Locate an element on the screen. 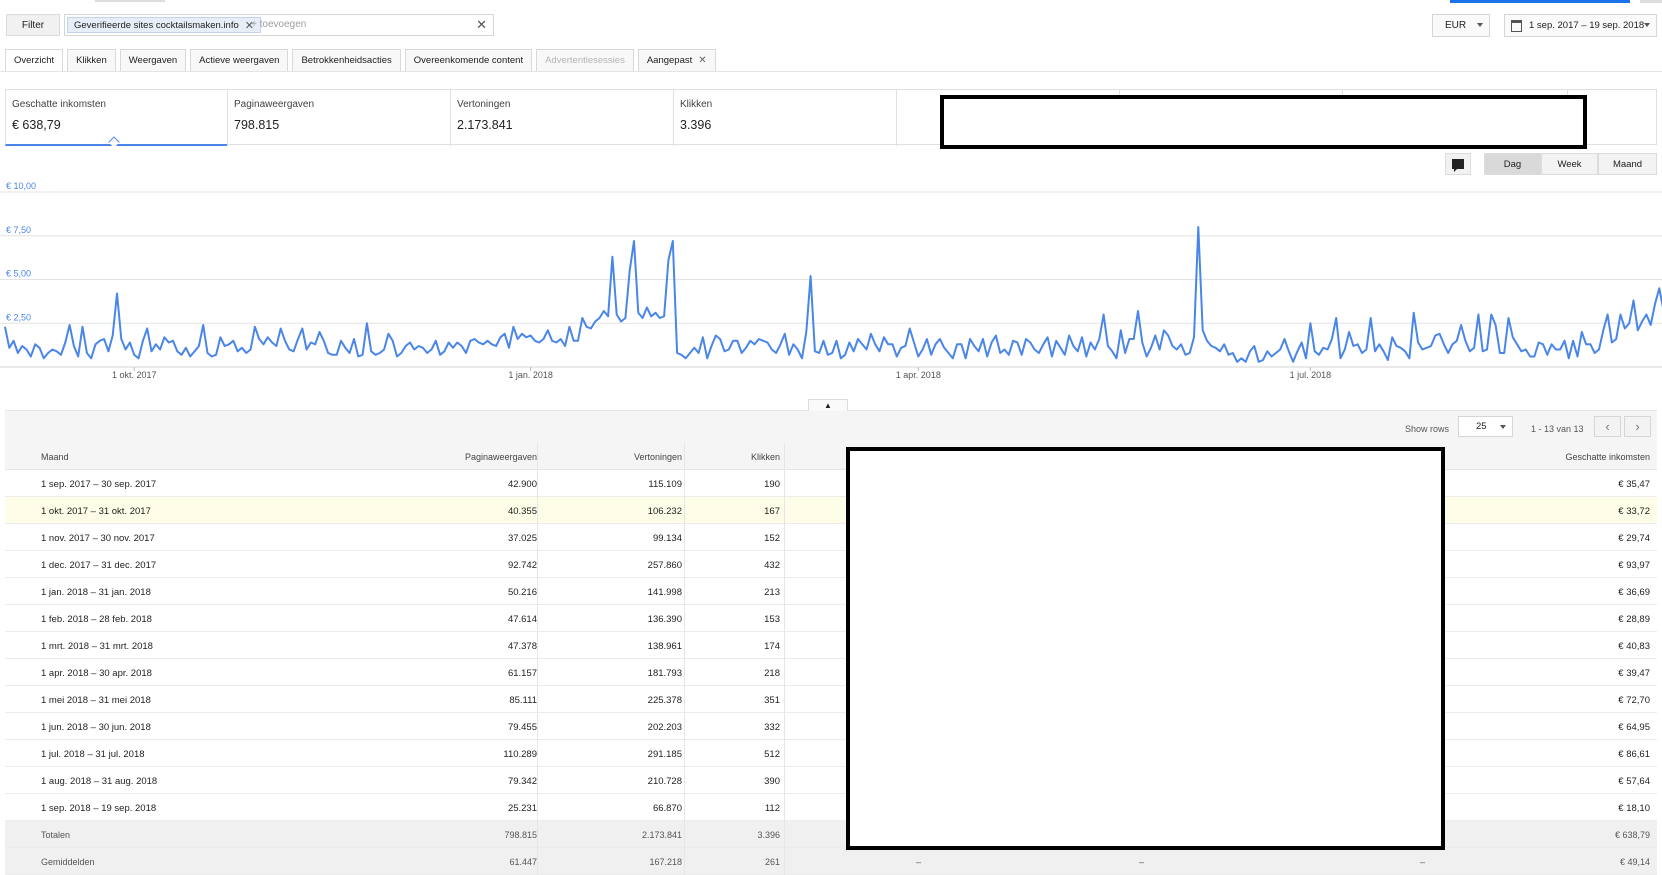  cell-pageviews: 79.455 is located at coordinates (522, 727).